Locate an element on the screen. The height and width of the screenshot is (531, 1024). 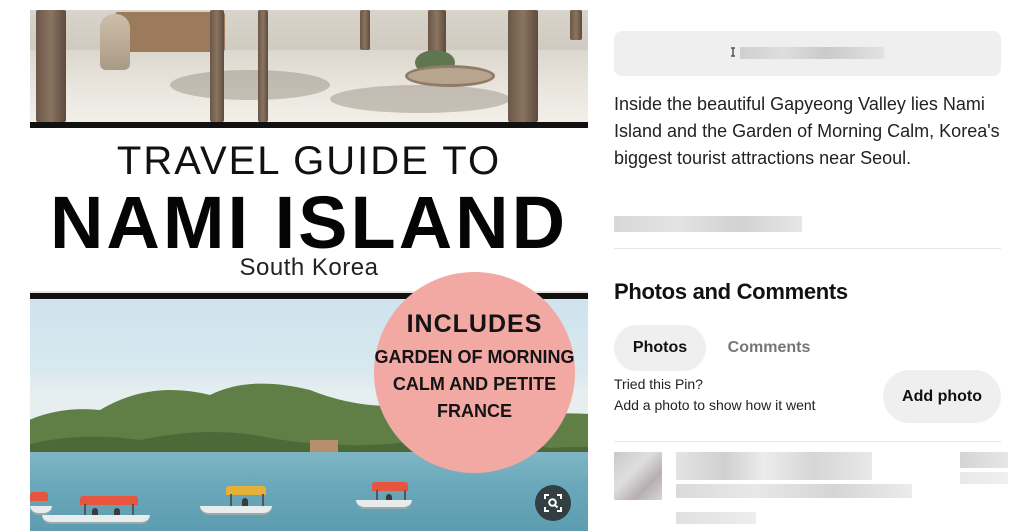
visual-search-icon is located at coordinates (553, 503).